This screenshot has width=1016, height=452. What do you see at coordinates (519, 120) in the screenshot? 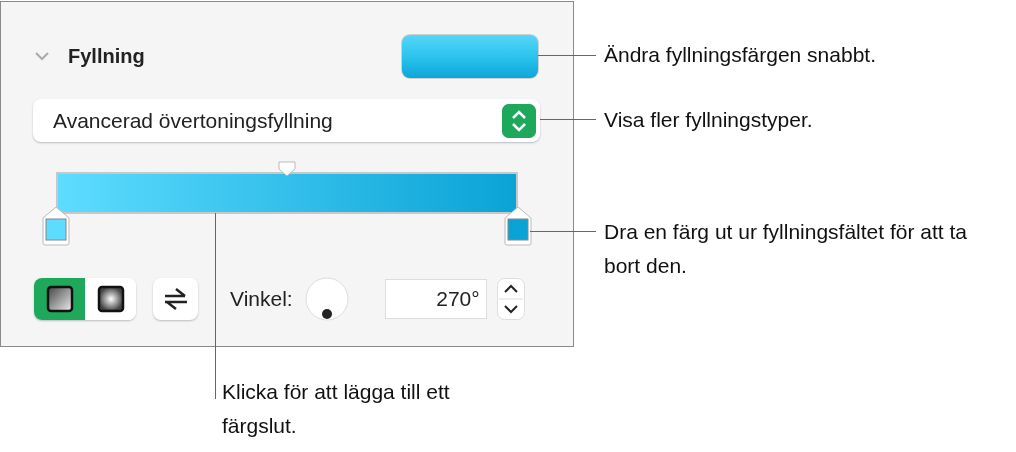
I see `stepper-icon` at bounding box center [519, 120].